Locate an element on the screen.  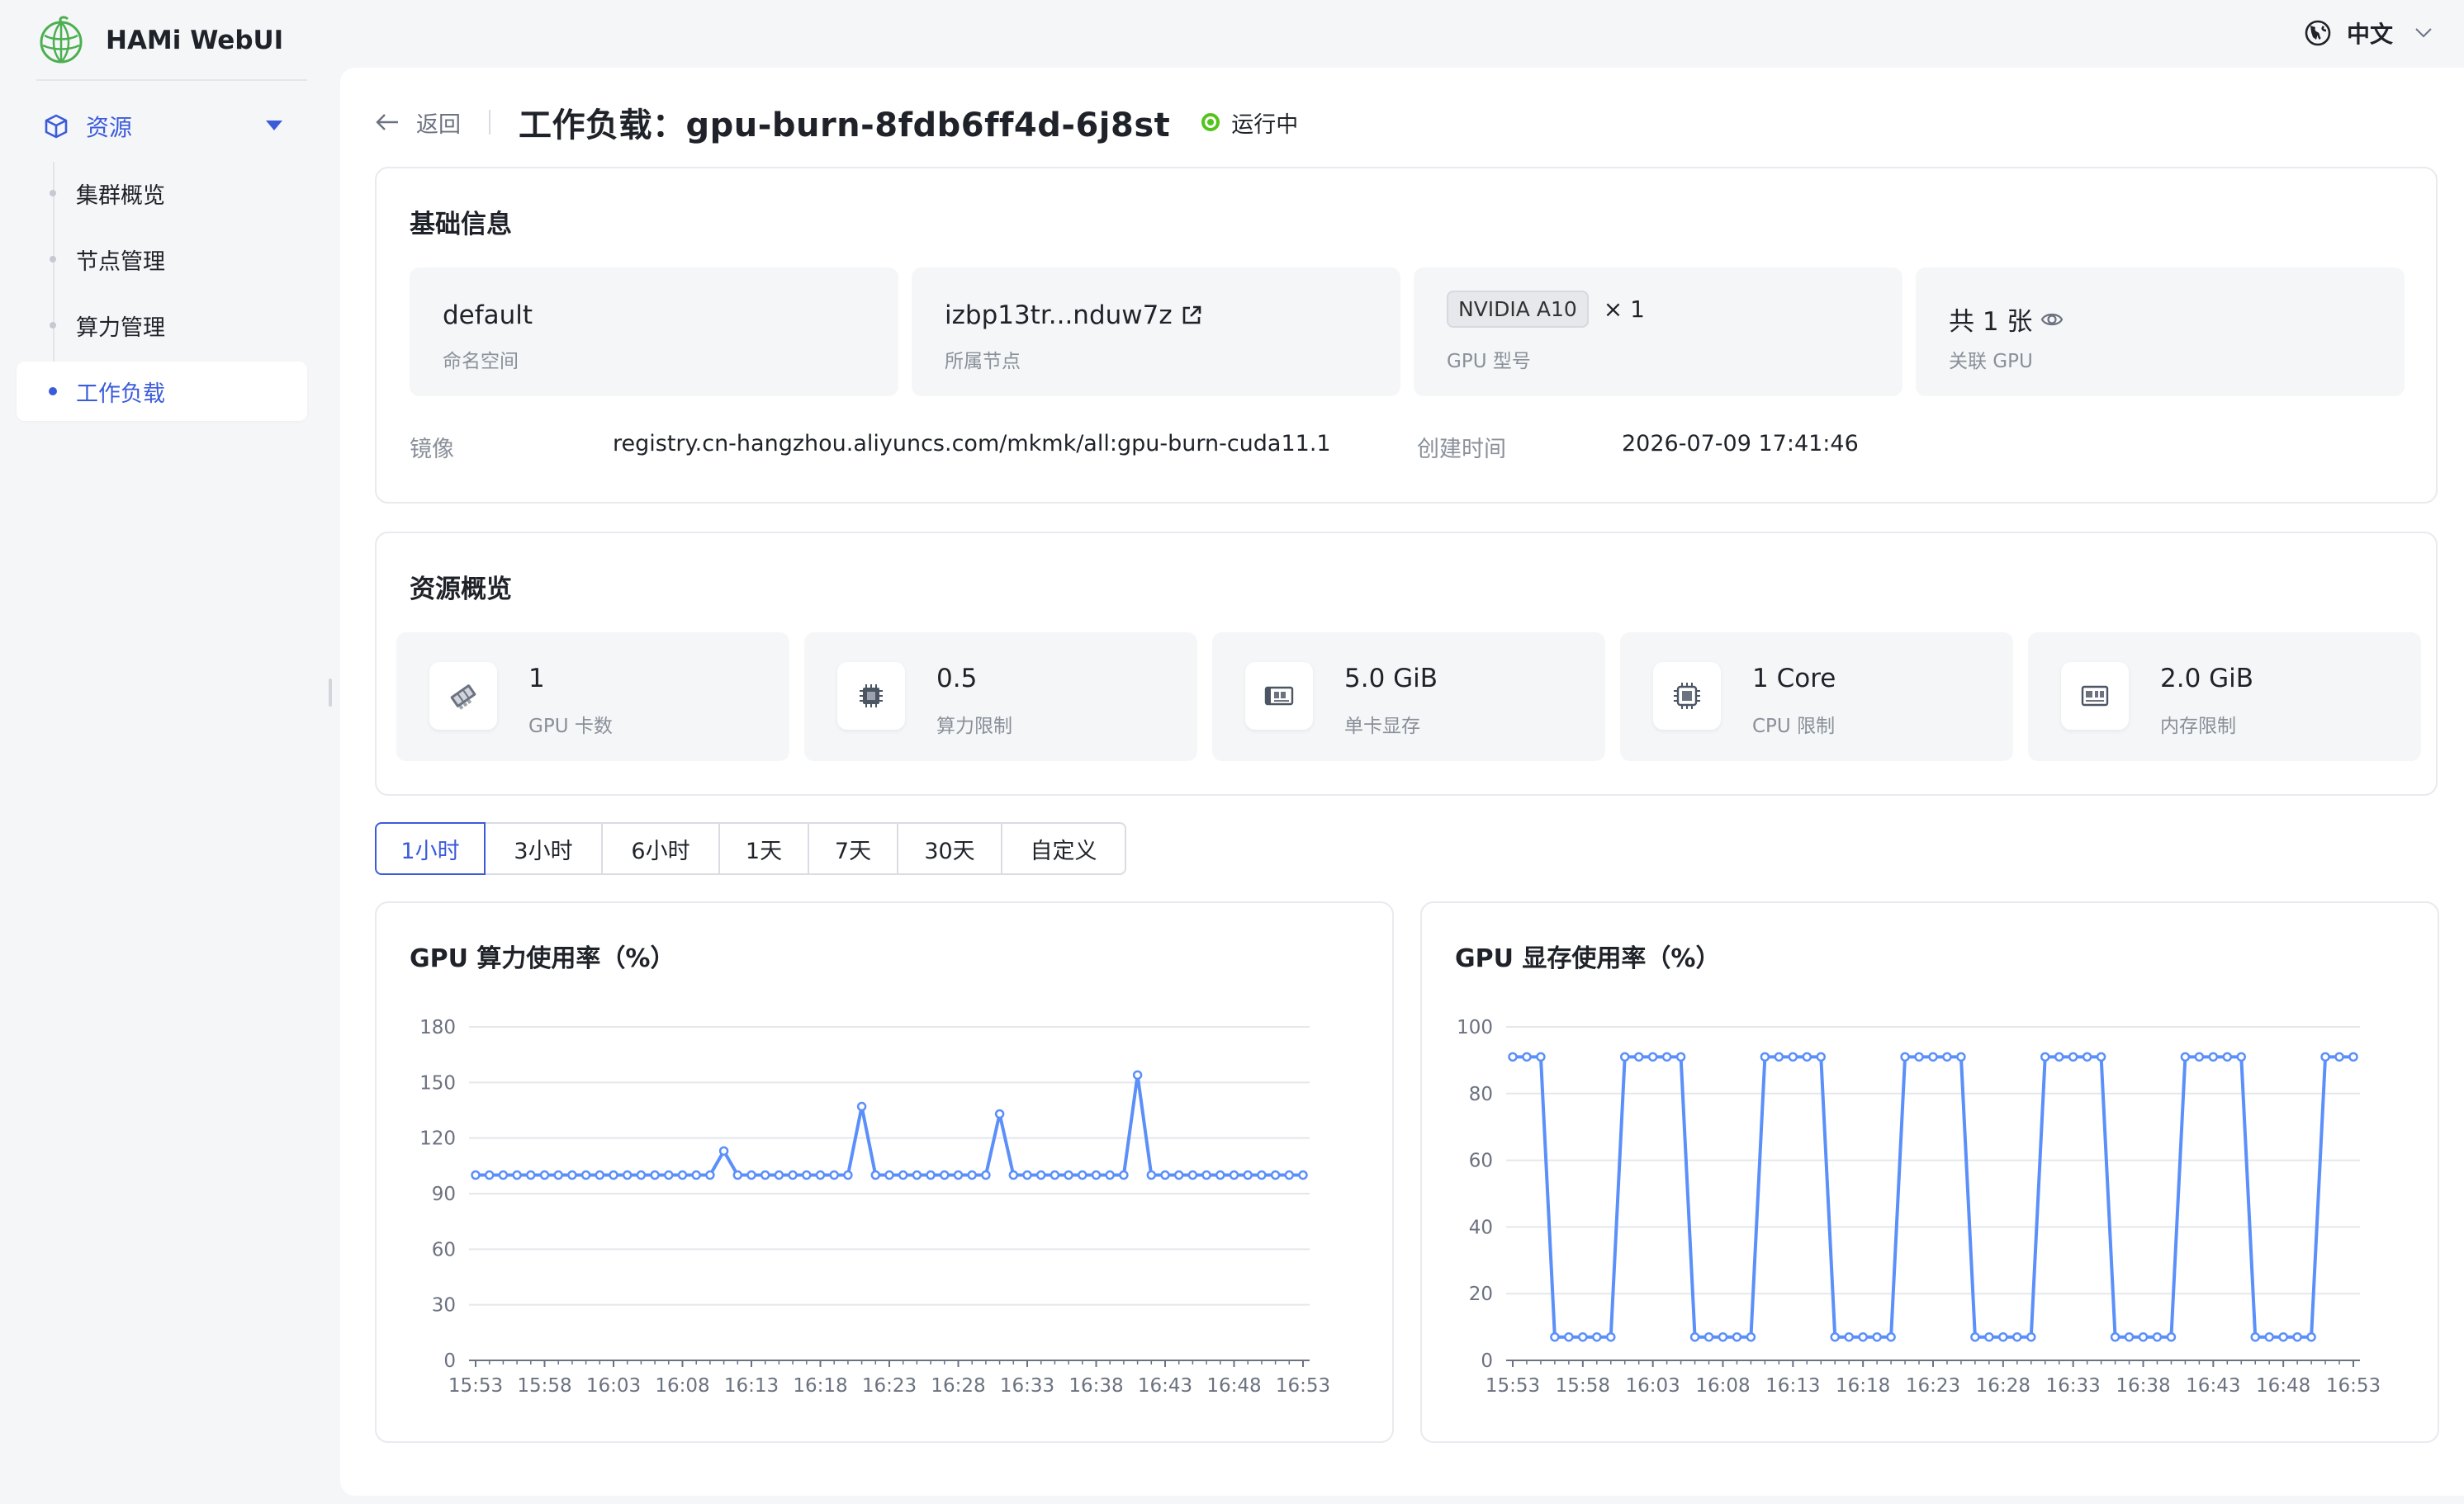
range-6h: 6小时 is located at coordinates (661, 849).